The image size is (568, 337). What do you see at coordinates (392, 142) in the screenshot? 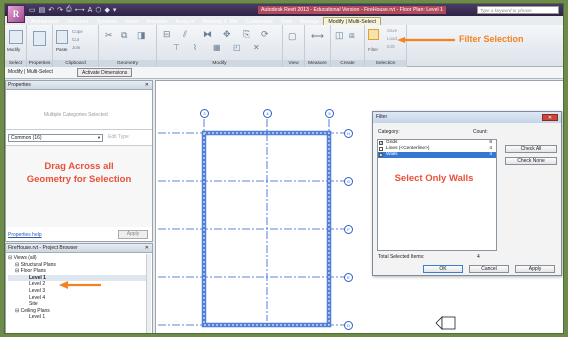
I see `category-name: Grids` at bounding box center [392, 142].